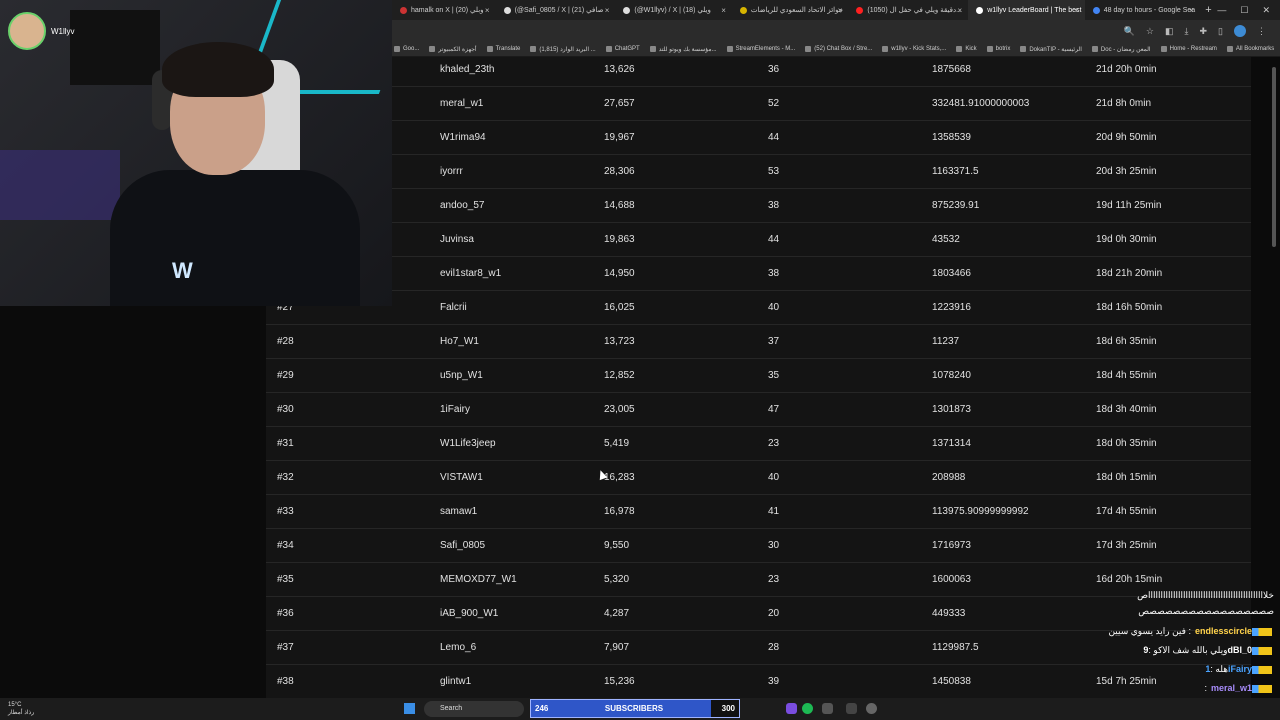 The width and height of the screenshot is (1280, 720). I want to click on taskbar-search: Search, so click(474, 709).